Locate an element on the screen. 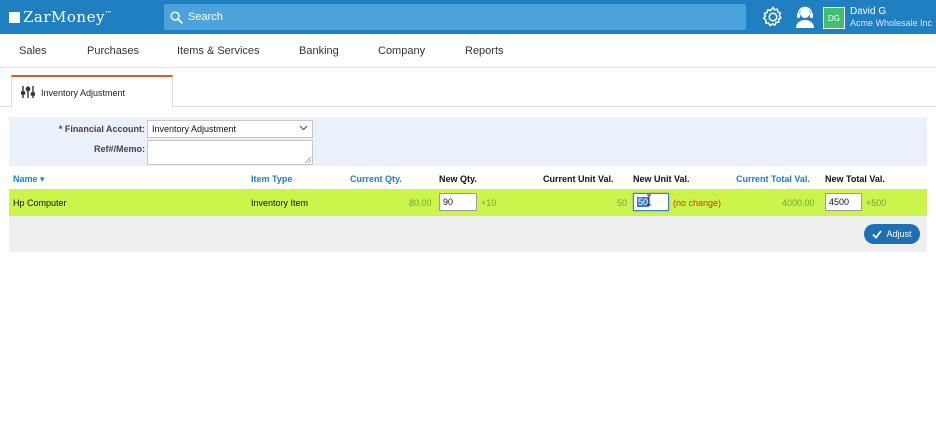 Image resolution: width=936 pixels, height=426 pixels. logo-text: ZarMoney™ is located at coordinates (68, 17).